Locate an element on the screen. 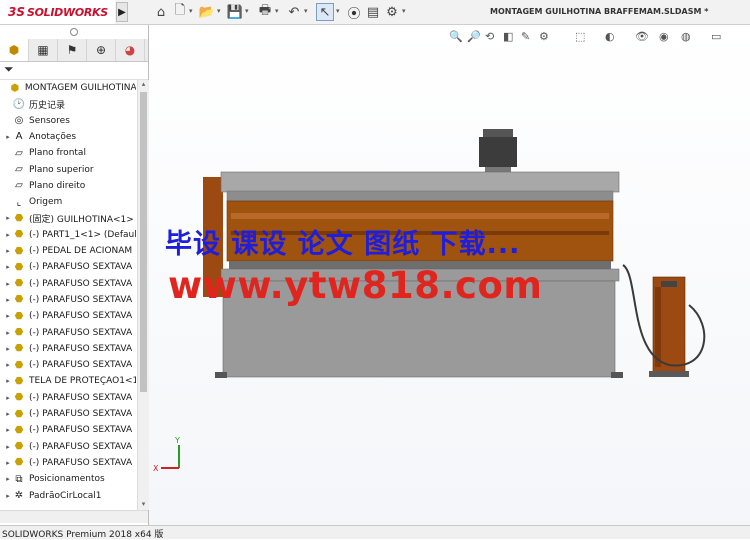 This screenshot has height=540, width=750. options-dropdown-icon: ▾ is located at coordinates (405, 12).